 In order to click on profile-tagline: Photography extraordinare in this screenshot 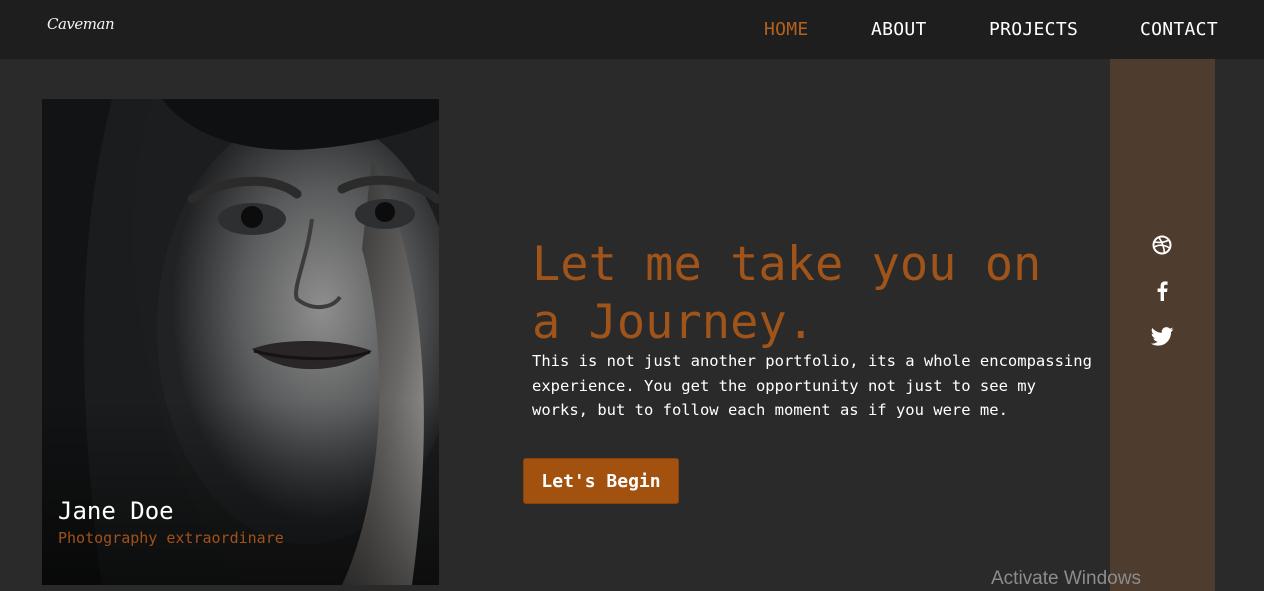, I will do `click(171, 538)`.